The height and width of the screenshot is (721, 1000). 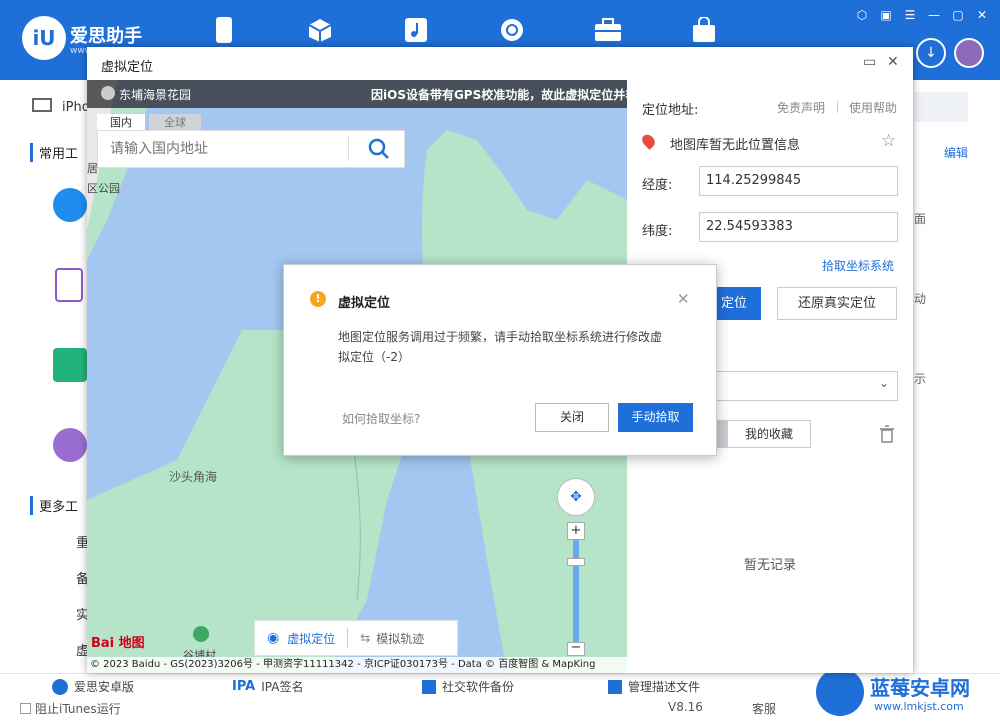 I want to click on bottom-item-ipa: IPA IPA签名, so click(x=267, y=686).